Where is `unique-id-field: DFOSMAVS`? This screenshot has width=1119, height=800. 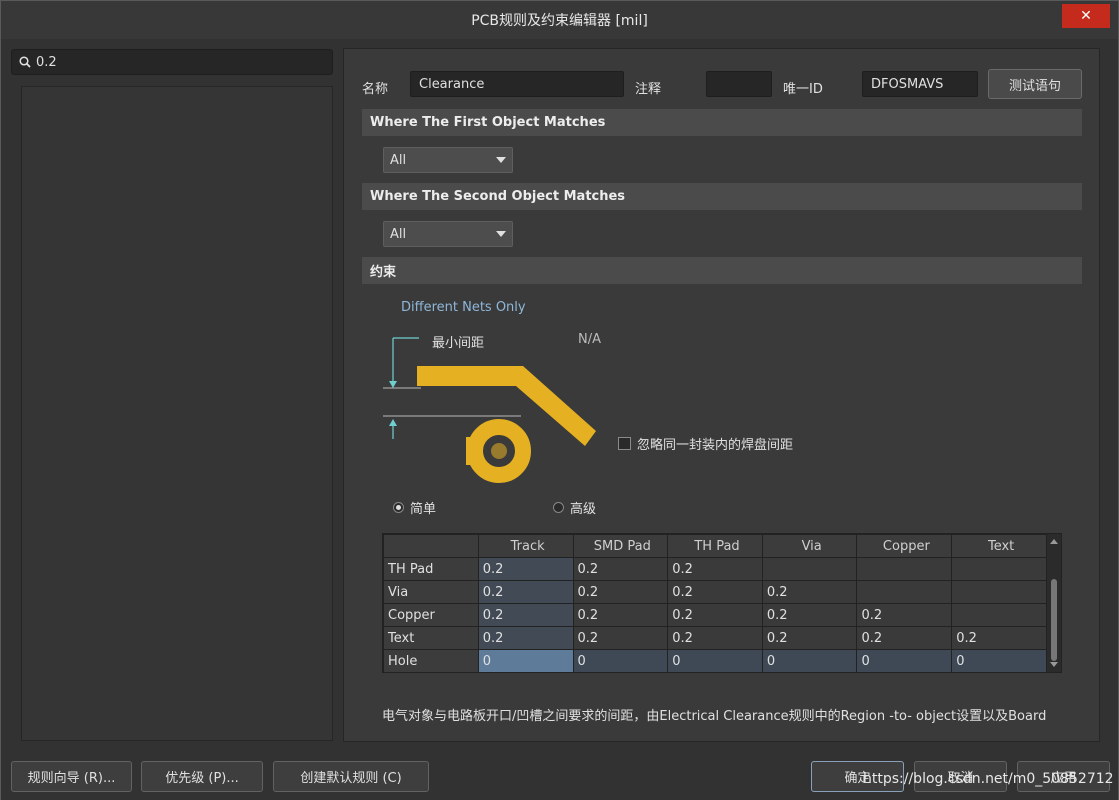
unique-id-field: DFOSMAVS is located at coordinates (920, 84).